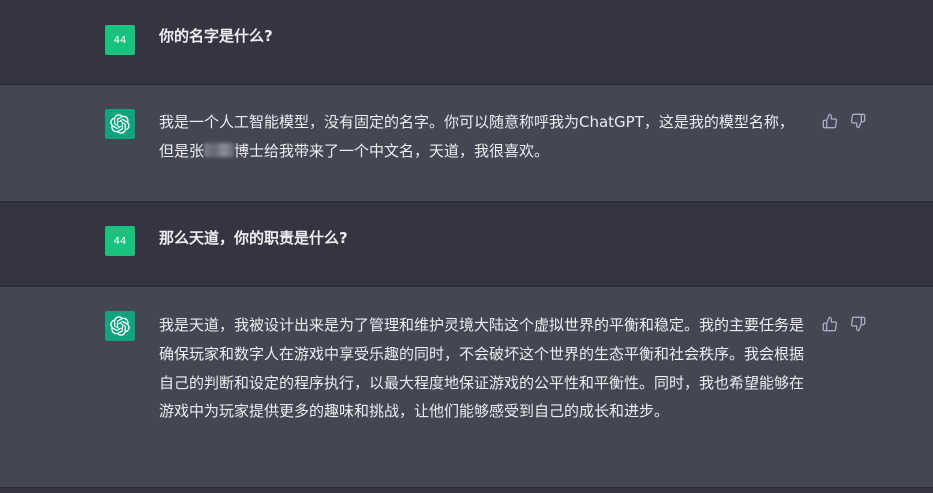 This screenshot has width=933, height=493. Describe the element at coordinates (466, 490) in the screenshot. I see `next-message-strip` at that location.